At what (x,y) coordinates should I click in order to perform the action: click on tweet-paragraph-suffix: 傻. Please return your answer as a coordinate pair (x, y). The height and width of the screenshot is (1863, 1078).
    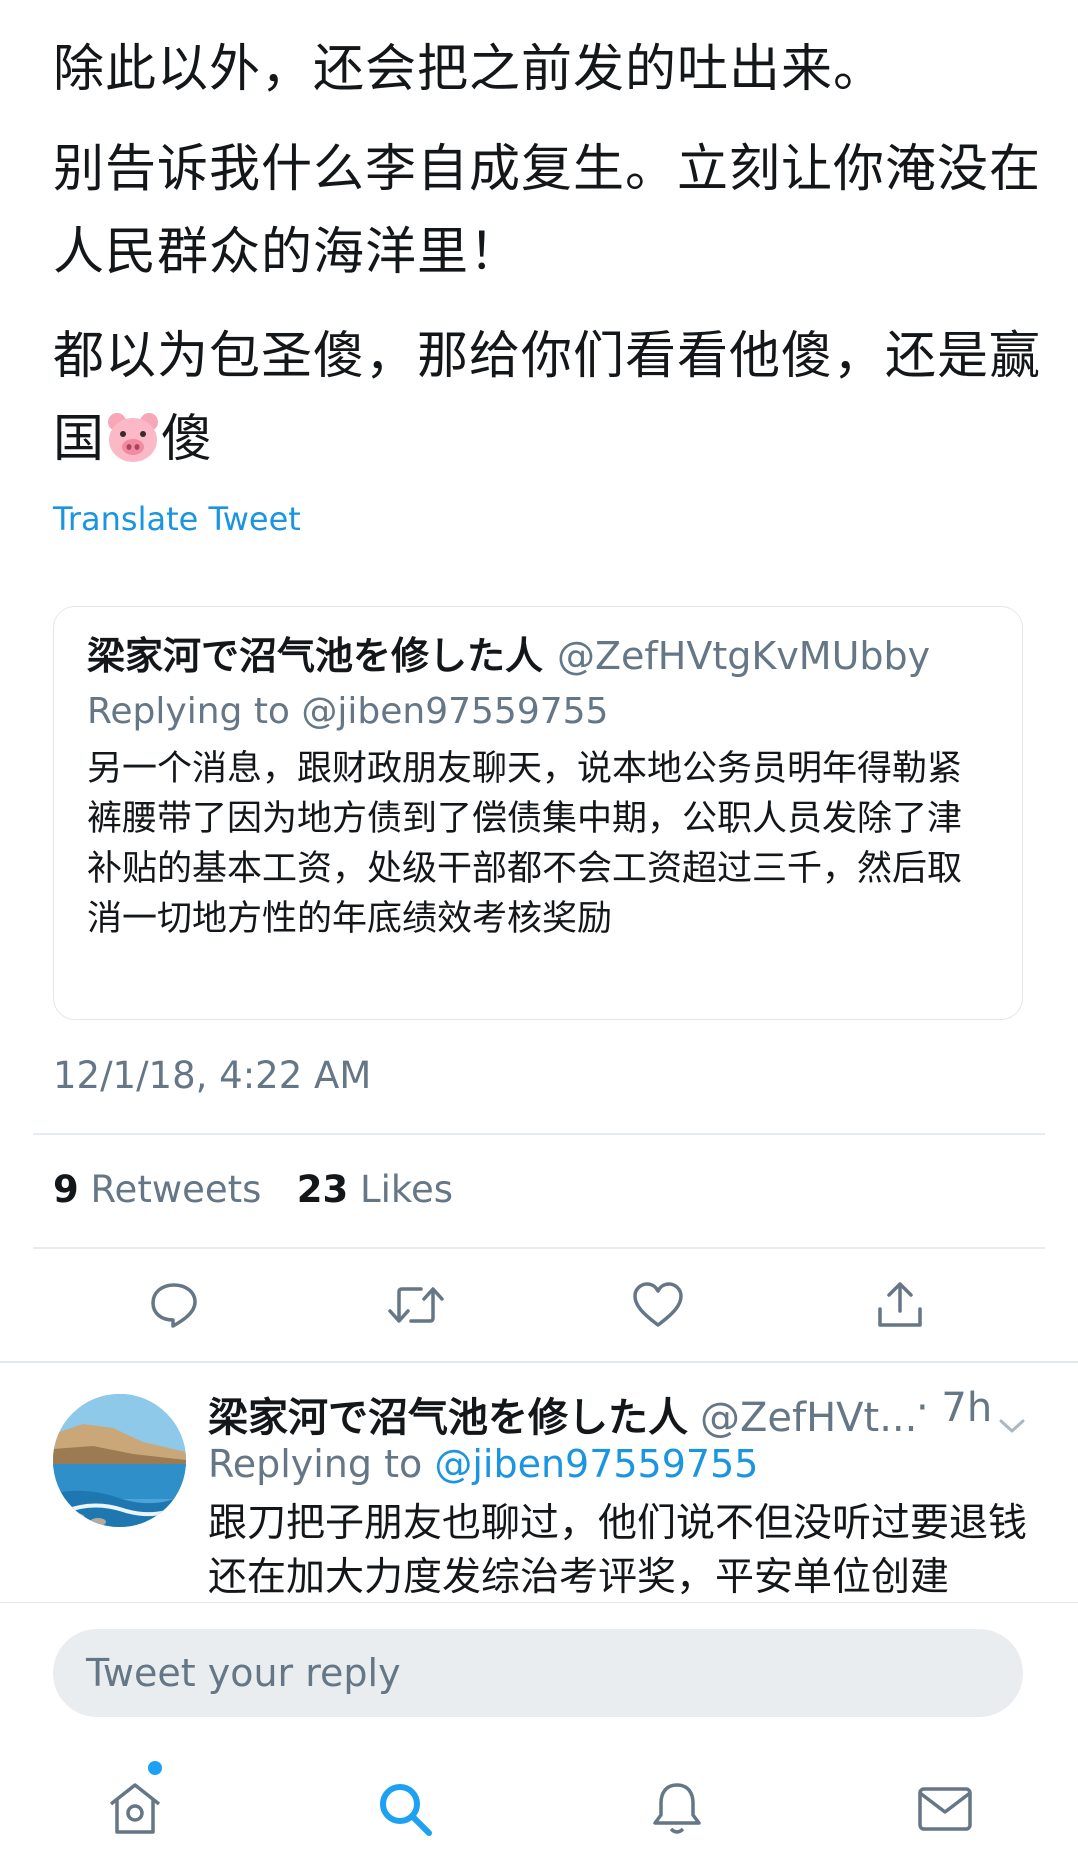
    Looking at the image, I should click on (187, 439).